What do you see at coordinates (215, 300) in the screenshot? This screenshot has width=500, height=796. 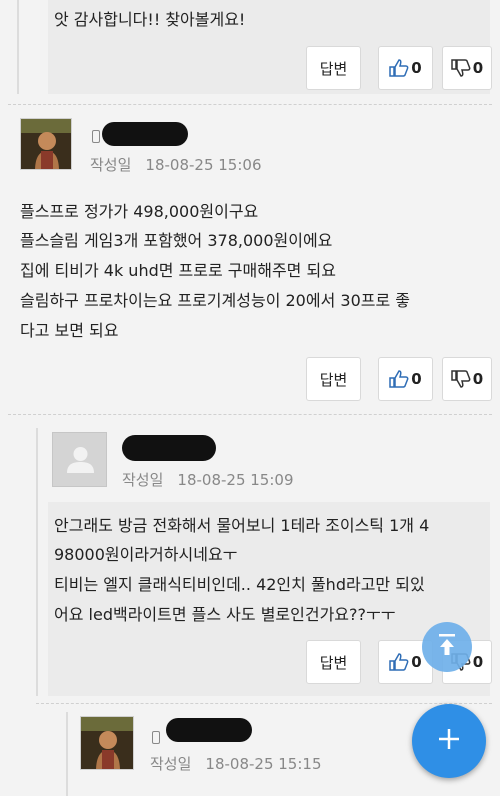 I see `comment-text-line: 슬림하구 프로차이는요 프로기계성능이 20에서 30프로 좋` at bounding box center [215, 300].